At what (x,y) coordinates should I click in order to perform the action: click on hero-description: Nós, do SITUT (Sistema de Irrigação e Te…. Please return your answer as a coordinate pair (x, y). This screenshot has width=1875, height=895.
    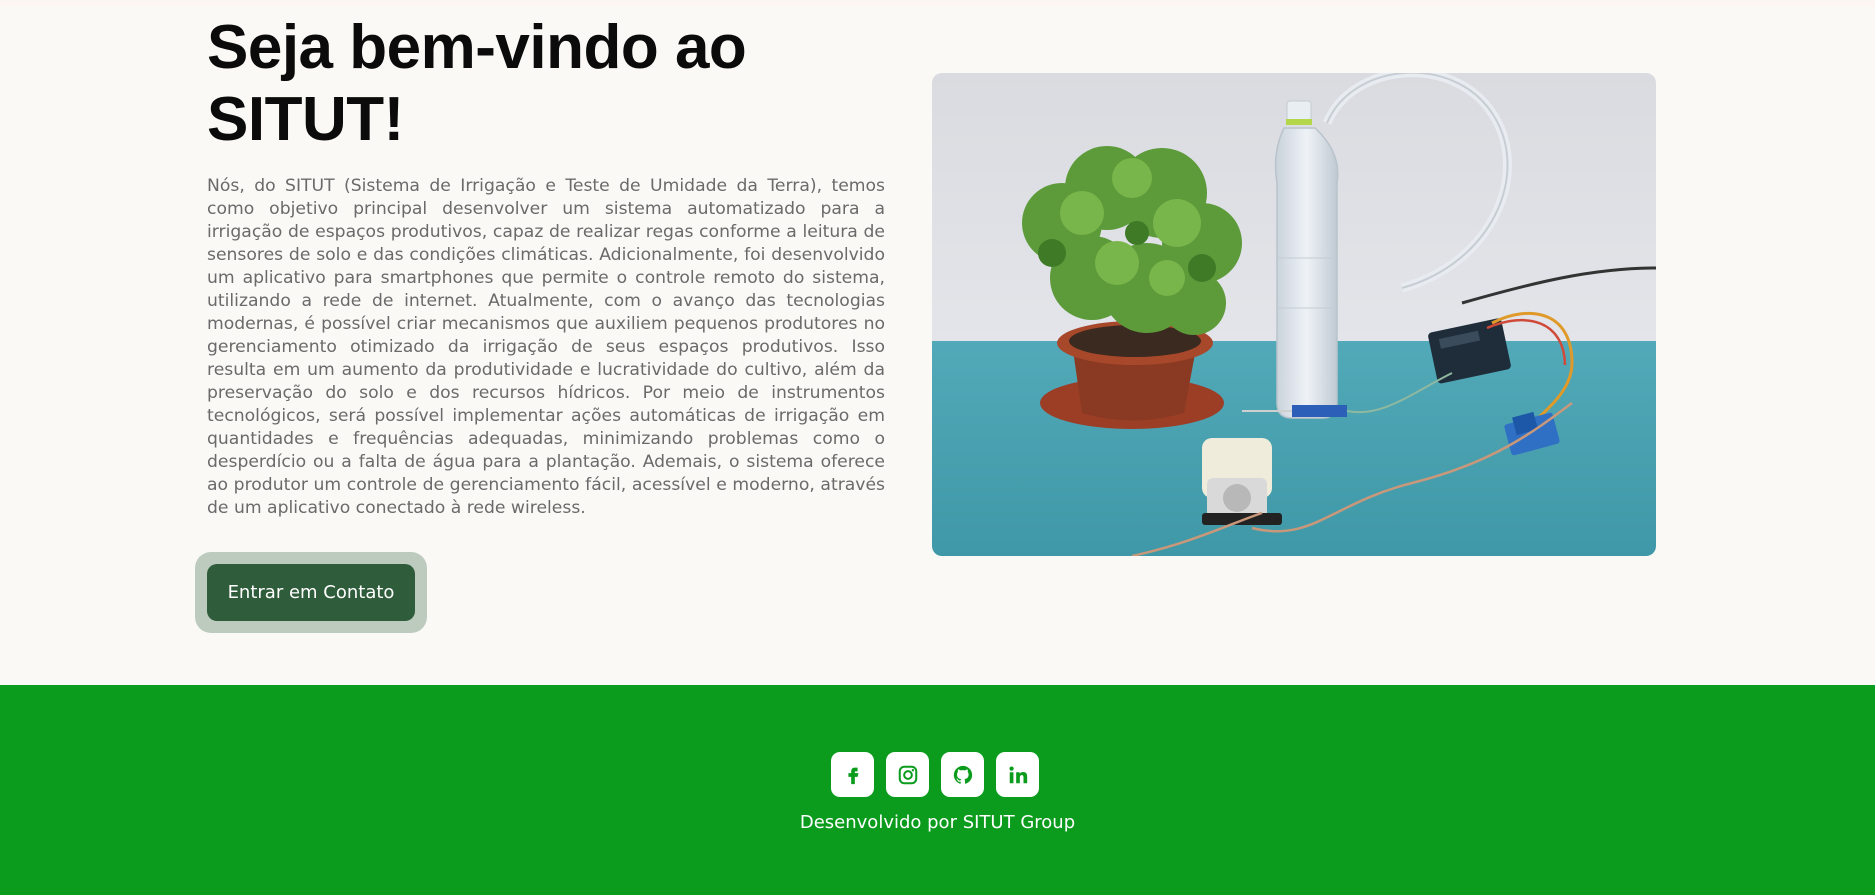
    Looking at the image, I should click on (546, 347).